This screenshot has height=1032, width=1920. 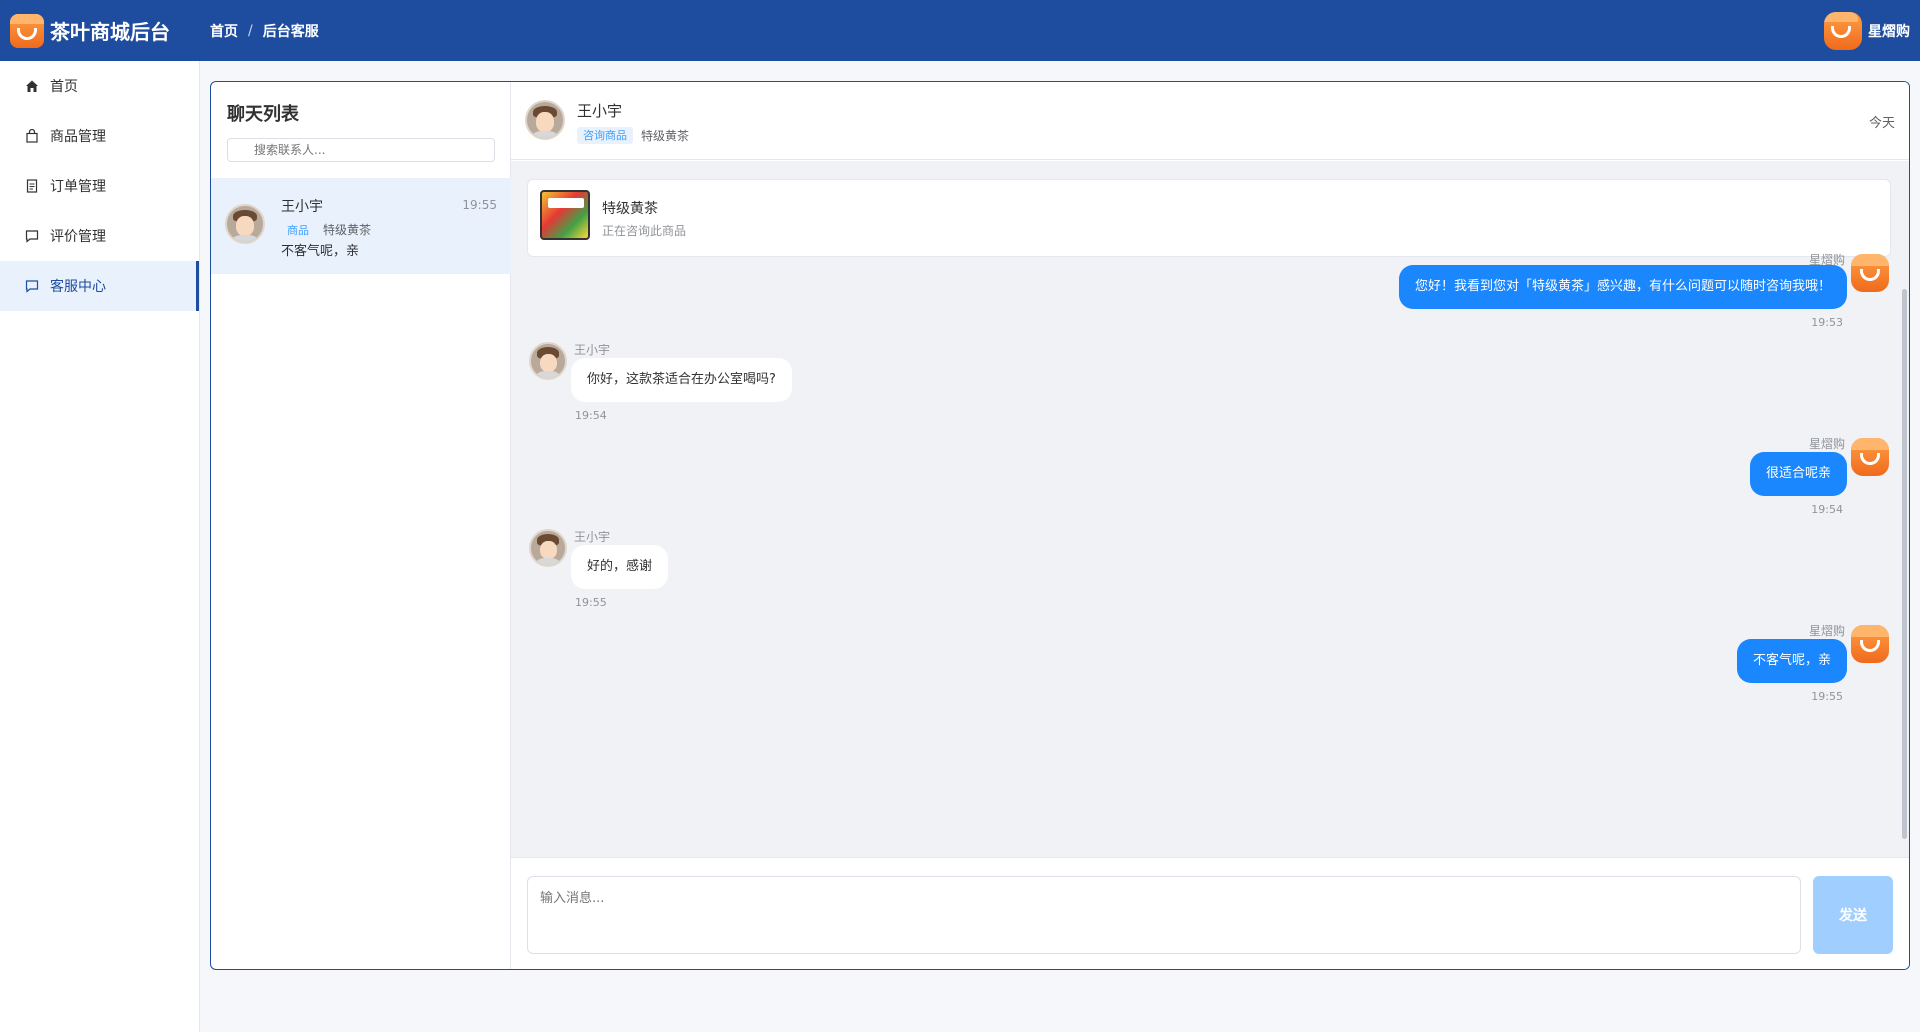 I want to click on product-card-subtitle: 正在咨询此商品, so click(x=644, y=231).